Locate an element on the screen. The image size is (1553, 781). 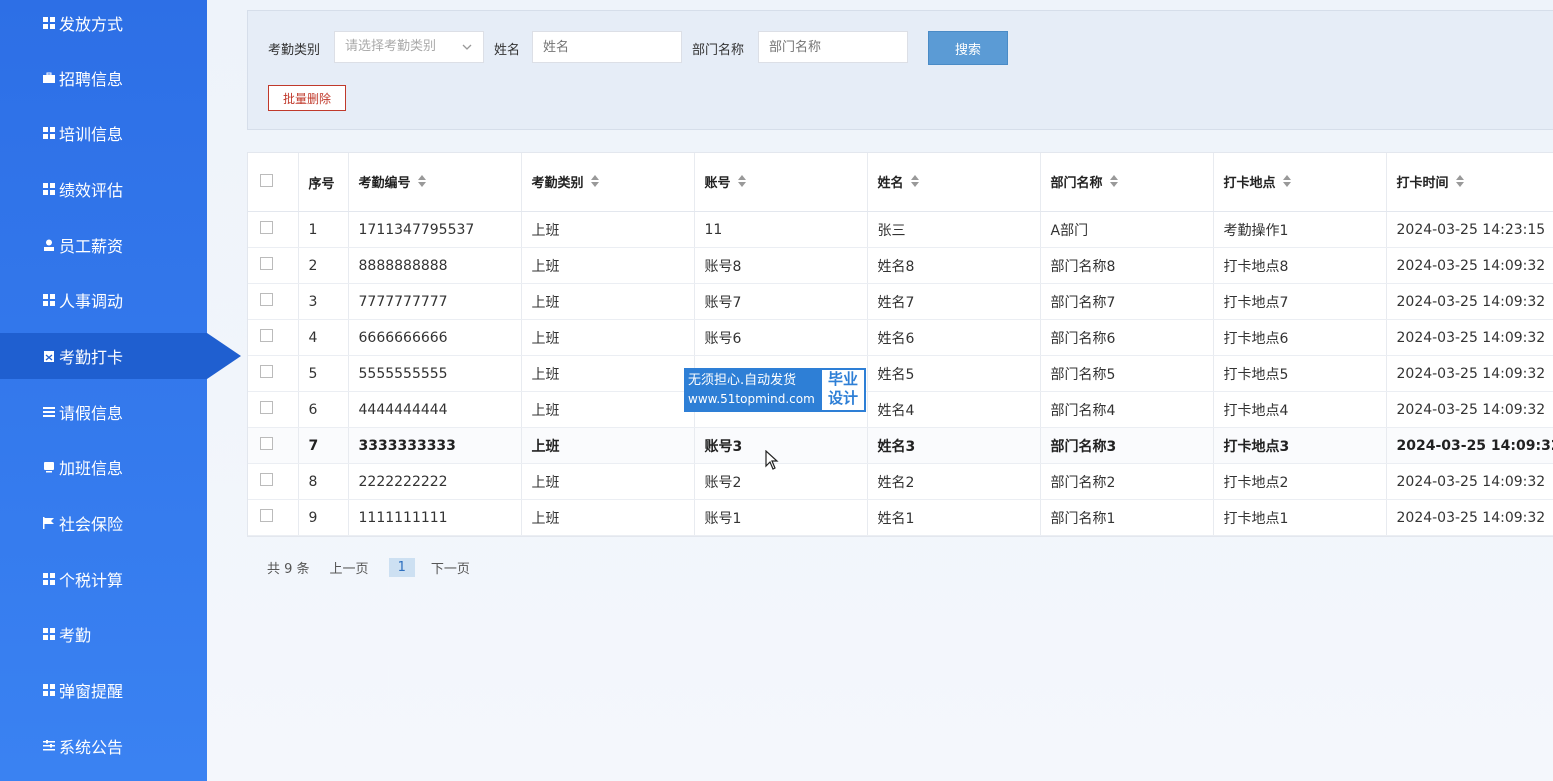
sidebar-item-label: 个税计算 is located at coordinates (91, 580).